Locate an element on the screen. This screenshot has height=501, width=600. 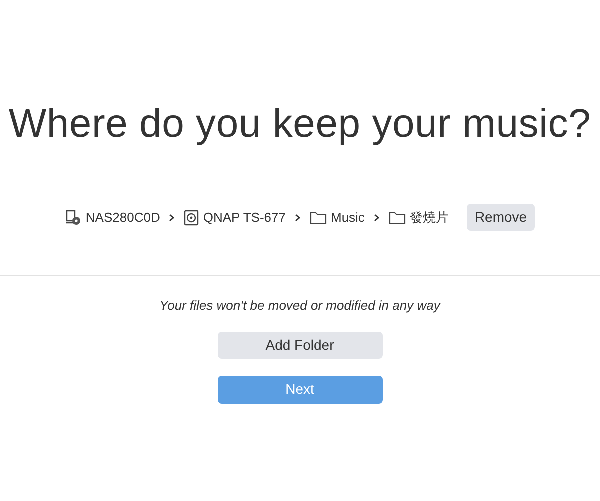
remove-button: Remove is located at coordinates (501, 217).